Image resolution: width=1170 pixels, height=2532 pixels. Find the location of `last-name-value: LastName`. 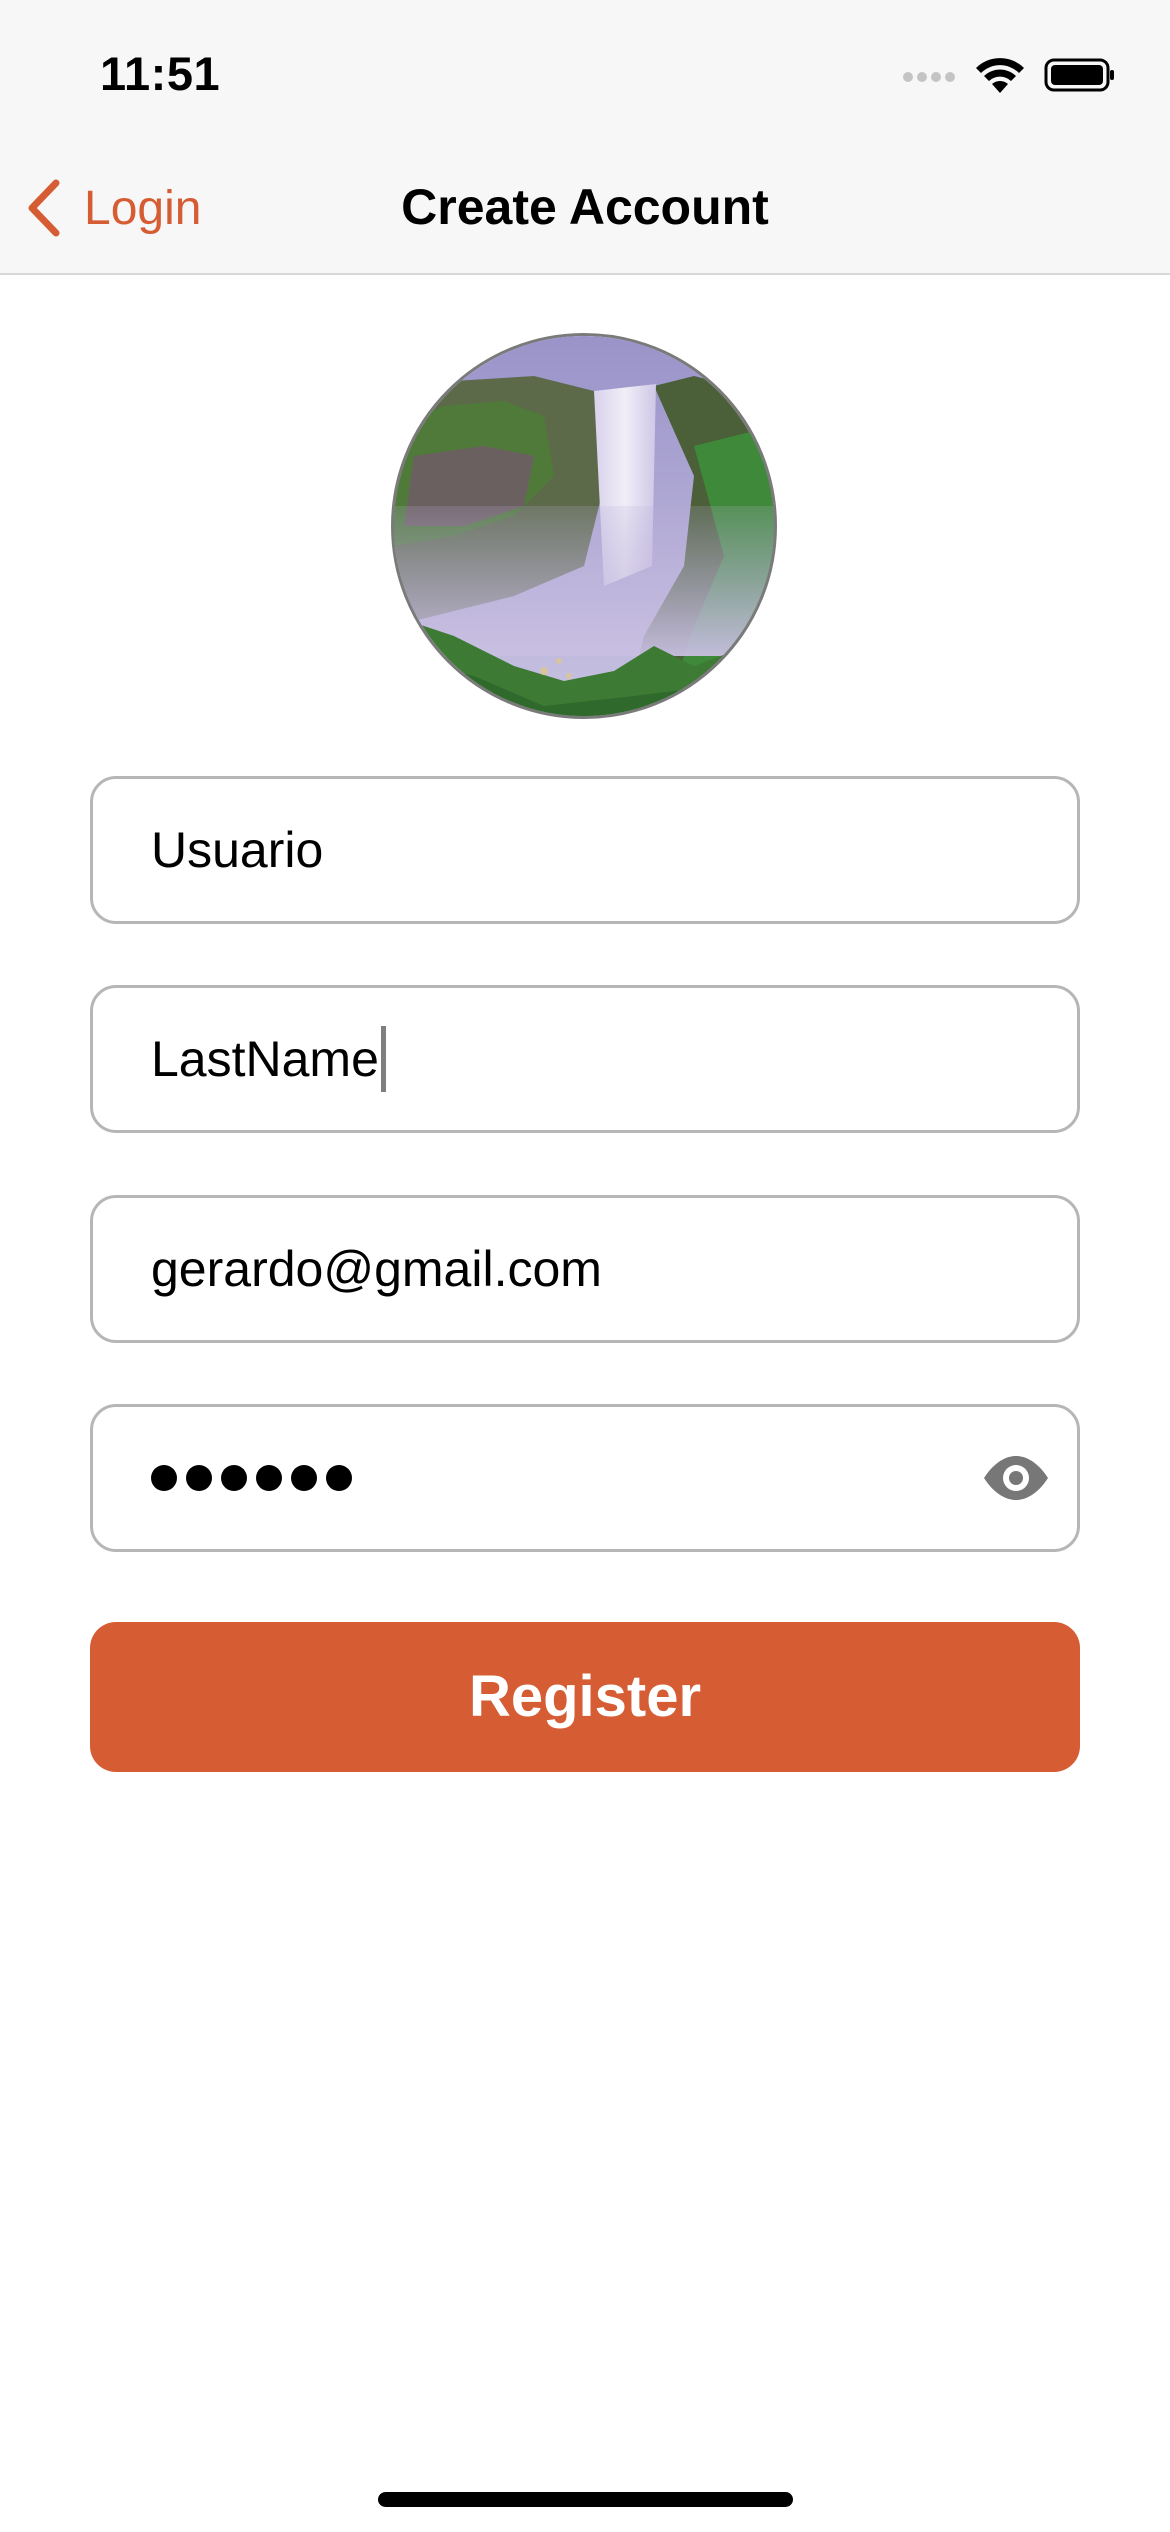

last-name-value: LastName is located at coordinates (265, 1059).